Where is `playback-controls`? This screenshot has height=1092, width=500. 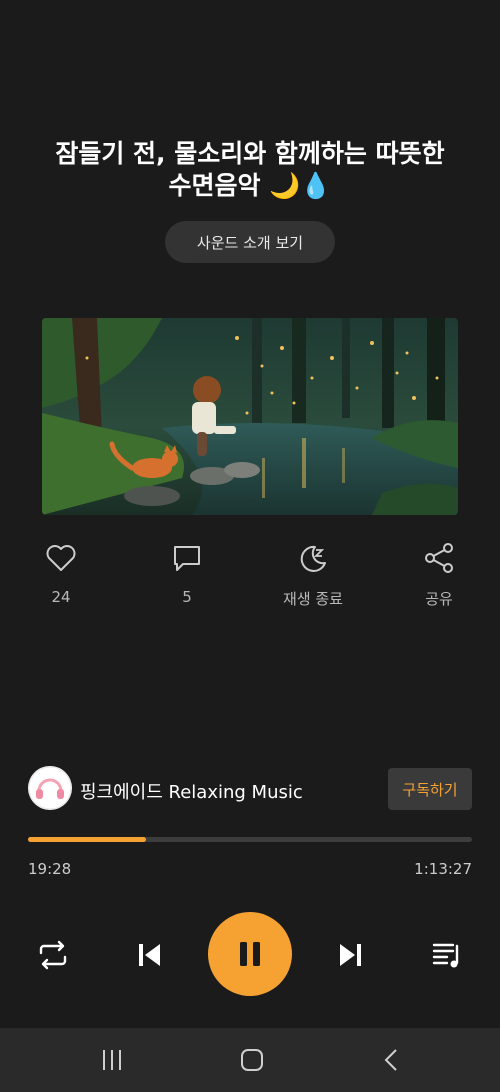 playback-controls is located at coordinates (250, 955).